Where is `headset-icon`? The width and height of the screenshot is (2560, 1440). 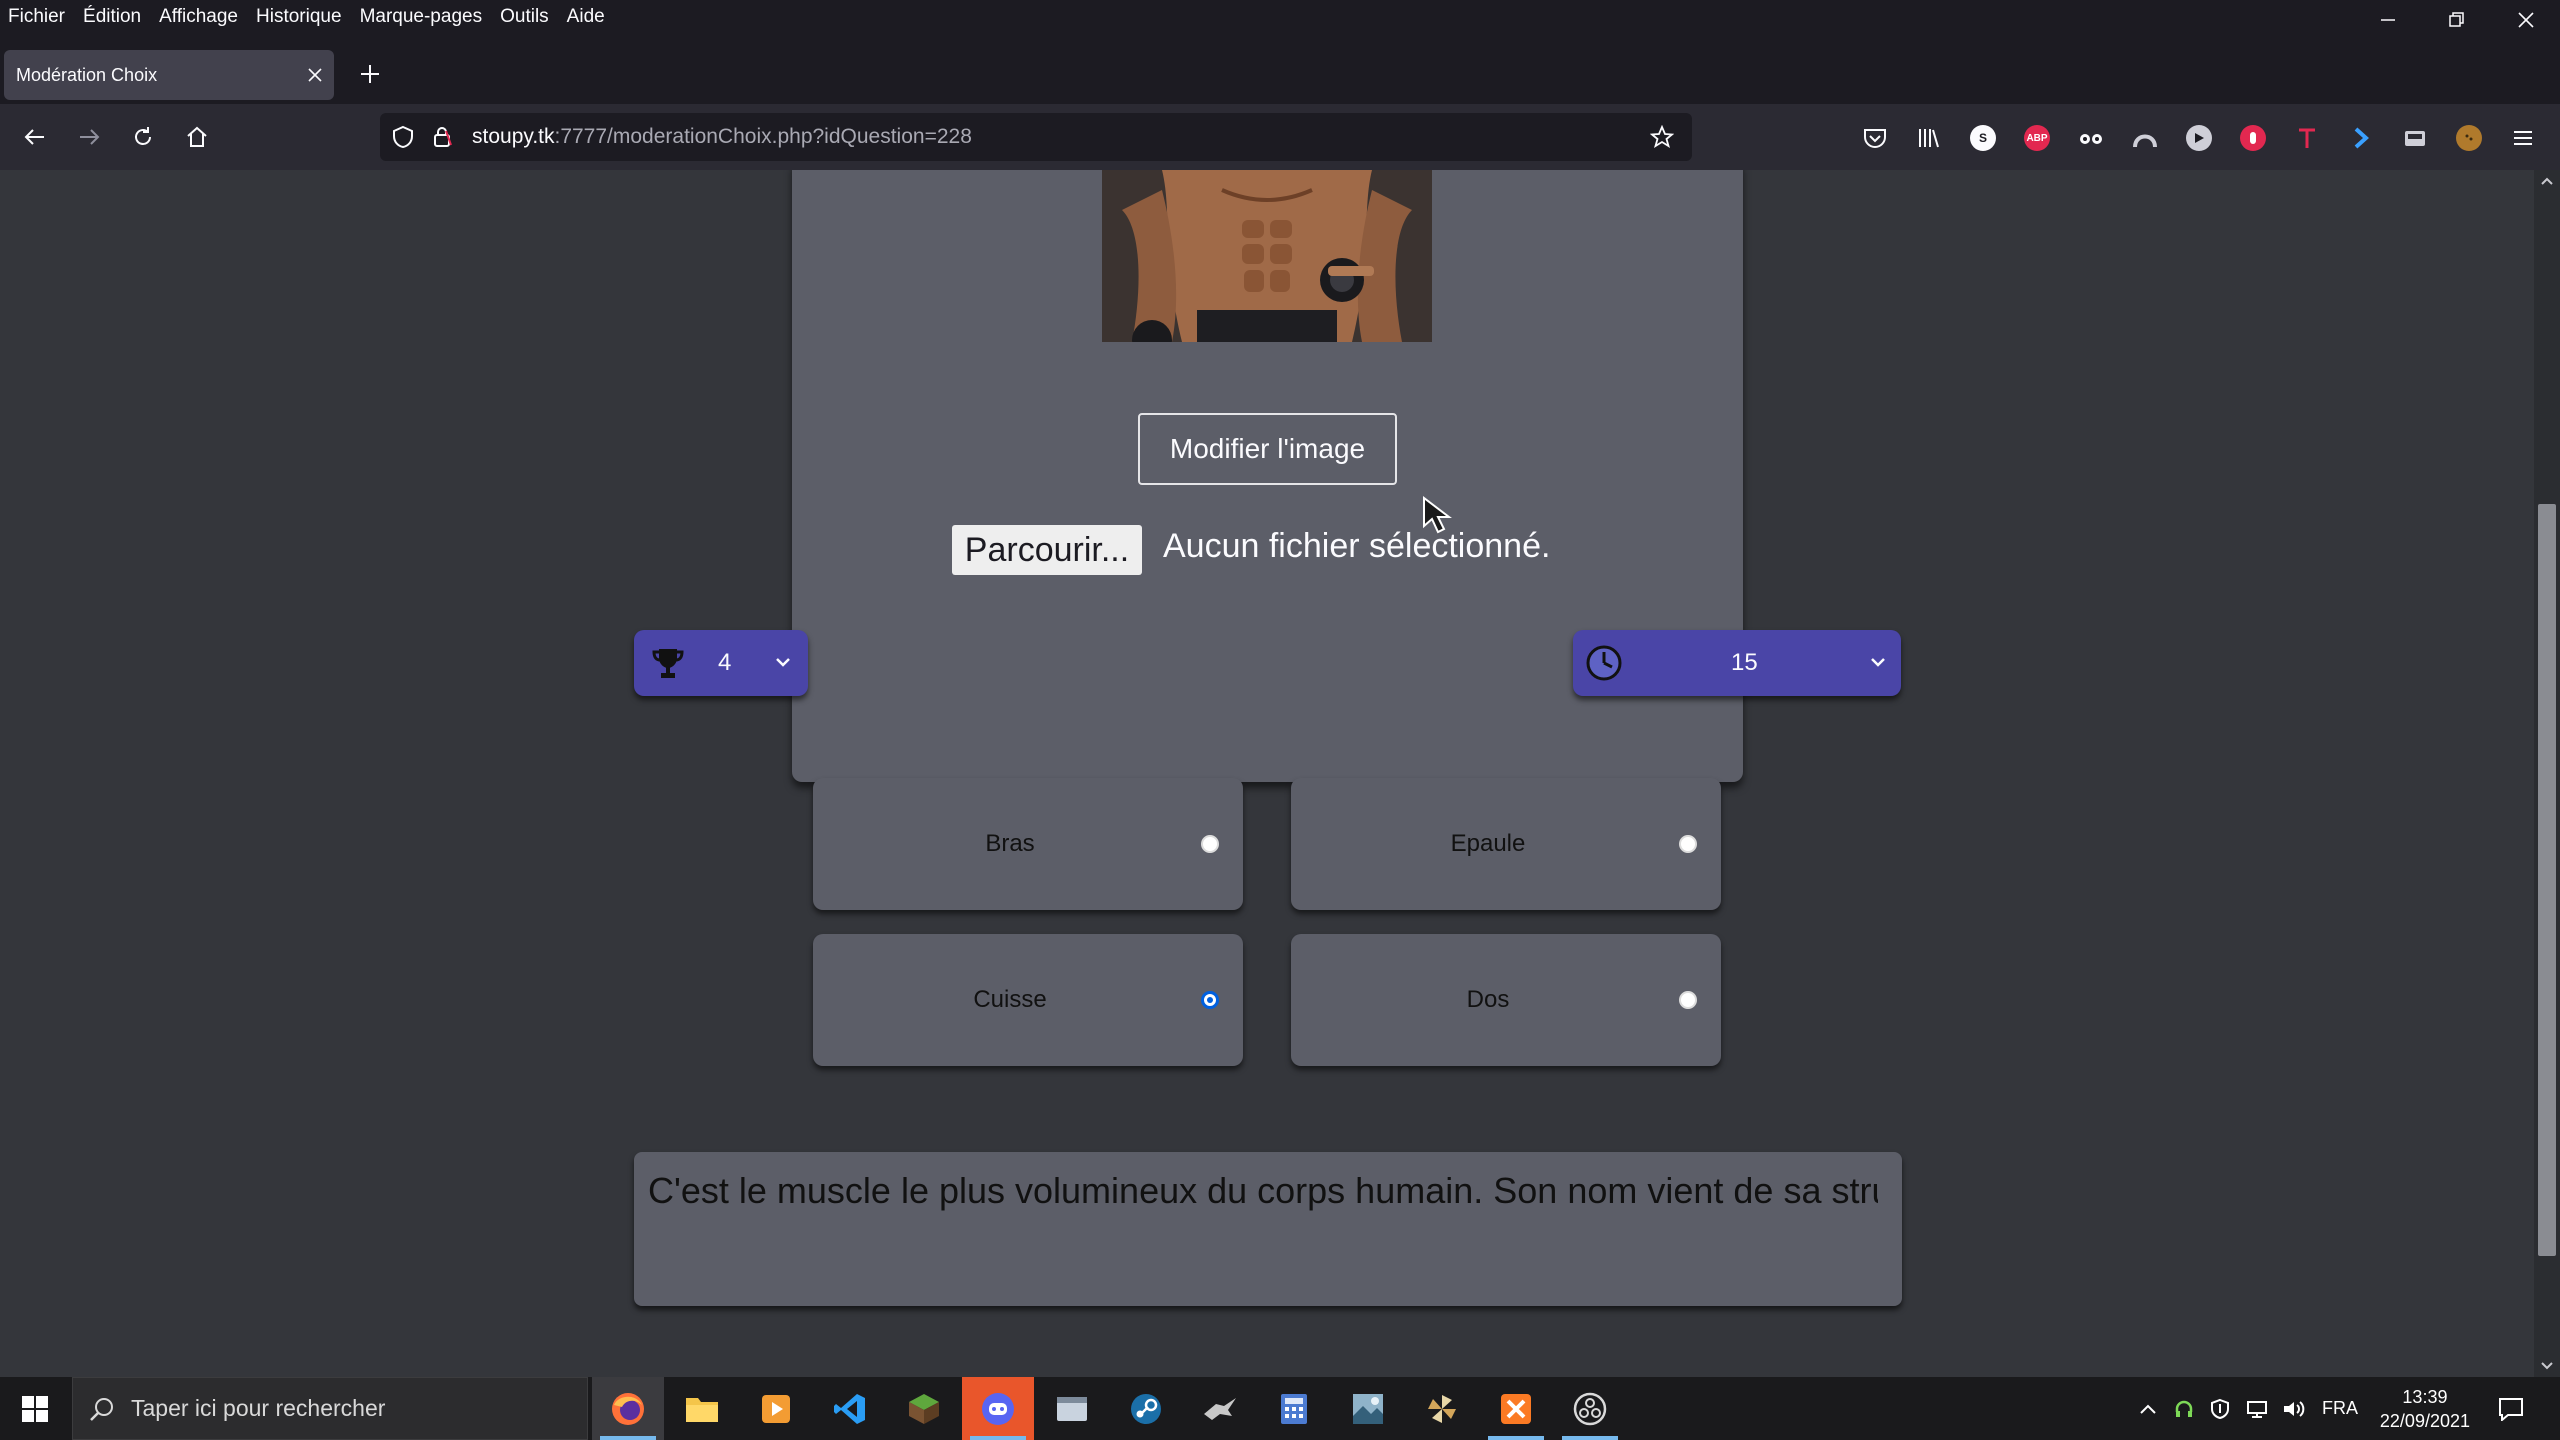 headset-icon is located at coordinates (2184, 1408).